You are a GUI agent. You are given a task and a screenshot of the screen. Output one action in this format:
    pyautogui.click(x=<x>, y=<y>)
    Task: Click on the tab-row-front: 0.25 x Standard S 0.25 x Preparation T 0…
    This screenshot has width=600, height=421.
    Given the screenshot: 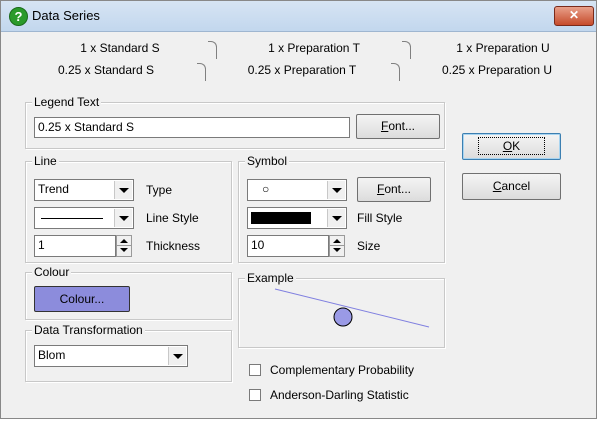 What is the action you would take?
    pyautogui.click(x=299, y=71)
    